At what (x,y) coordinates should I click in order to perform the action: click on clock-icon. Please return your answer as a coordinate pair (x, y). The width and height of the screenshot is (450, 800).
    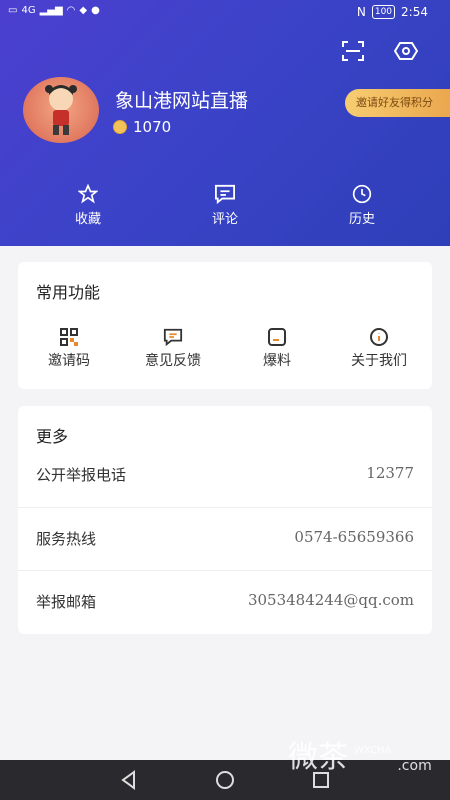
    Looking at the image, I should click on (362, 194).